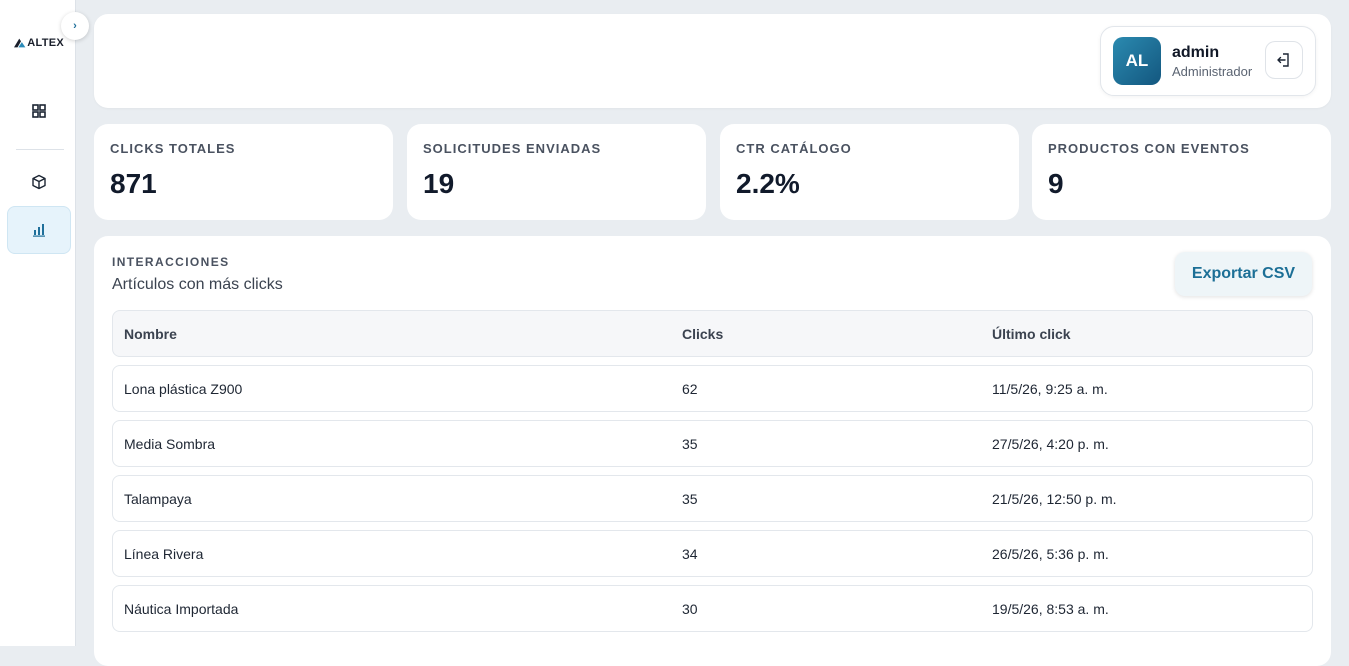 This screenshot has width=1349, height=666. I want to click on stat-card-products: PRODUCTOS CON EVENTOS 9, so click(1181, 172).